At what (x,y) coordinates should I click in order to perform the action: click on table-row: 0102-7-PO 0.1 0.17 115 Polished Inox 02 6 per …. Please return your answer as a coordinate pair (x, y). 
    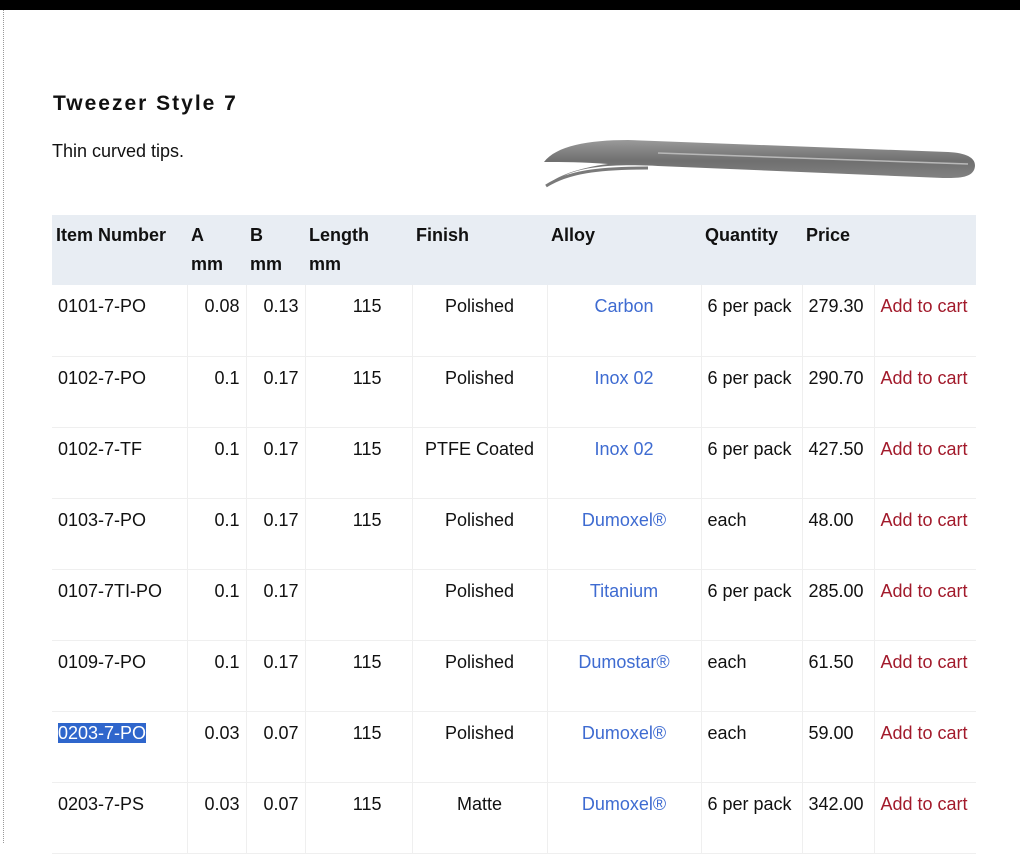
    Looking at the image, I should click on (514, 392).